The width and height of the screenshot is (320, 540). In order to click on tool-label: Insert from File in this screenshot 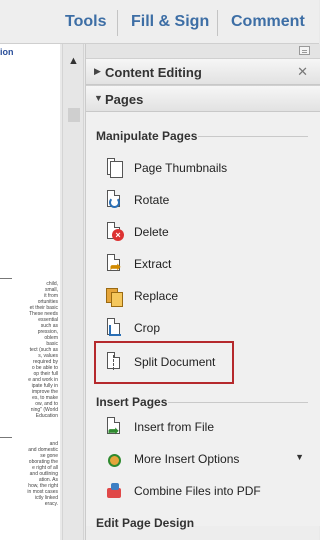, I will do `click(174, 427)`.